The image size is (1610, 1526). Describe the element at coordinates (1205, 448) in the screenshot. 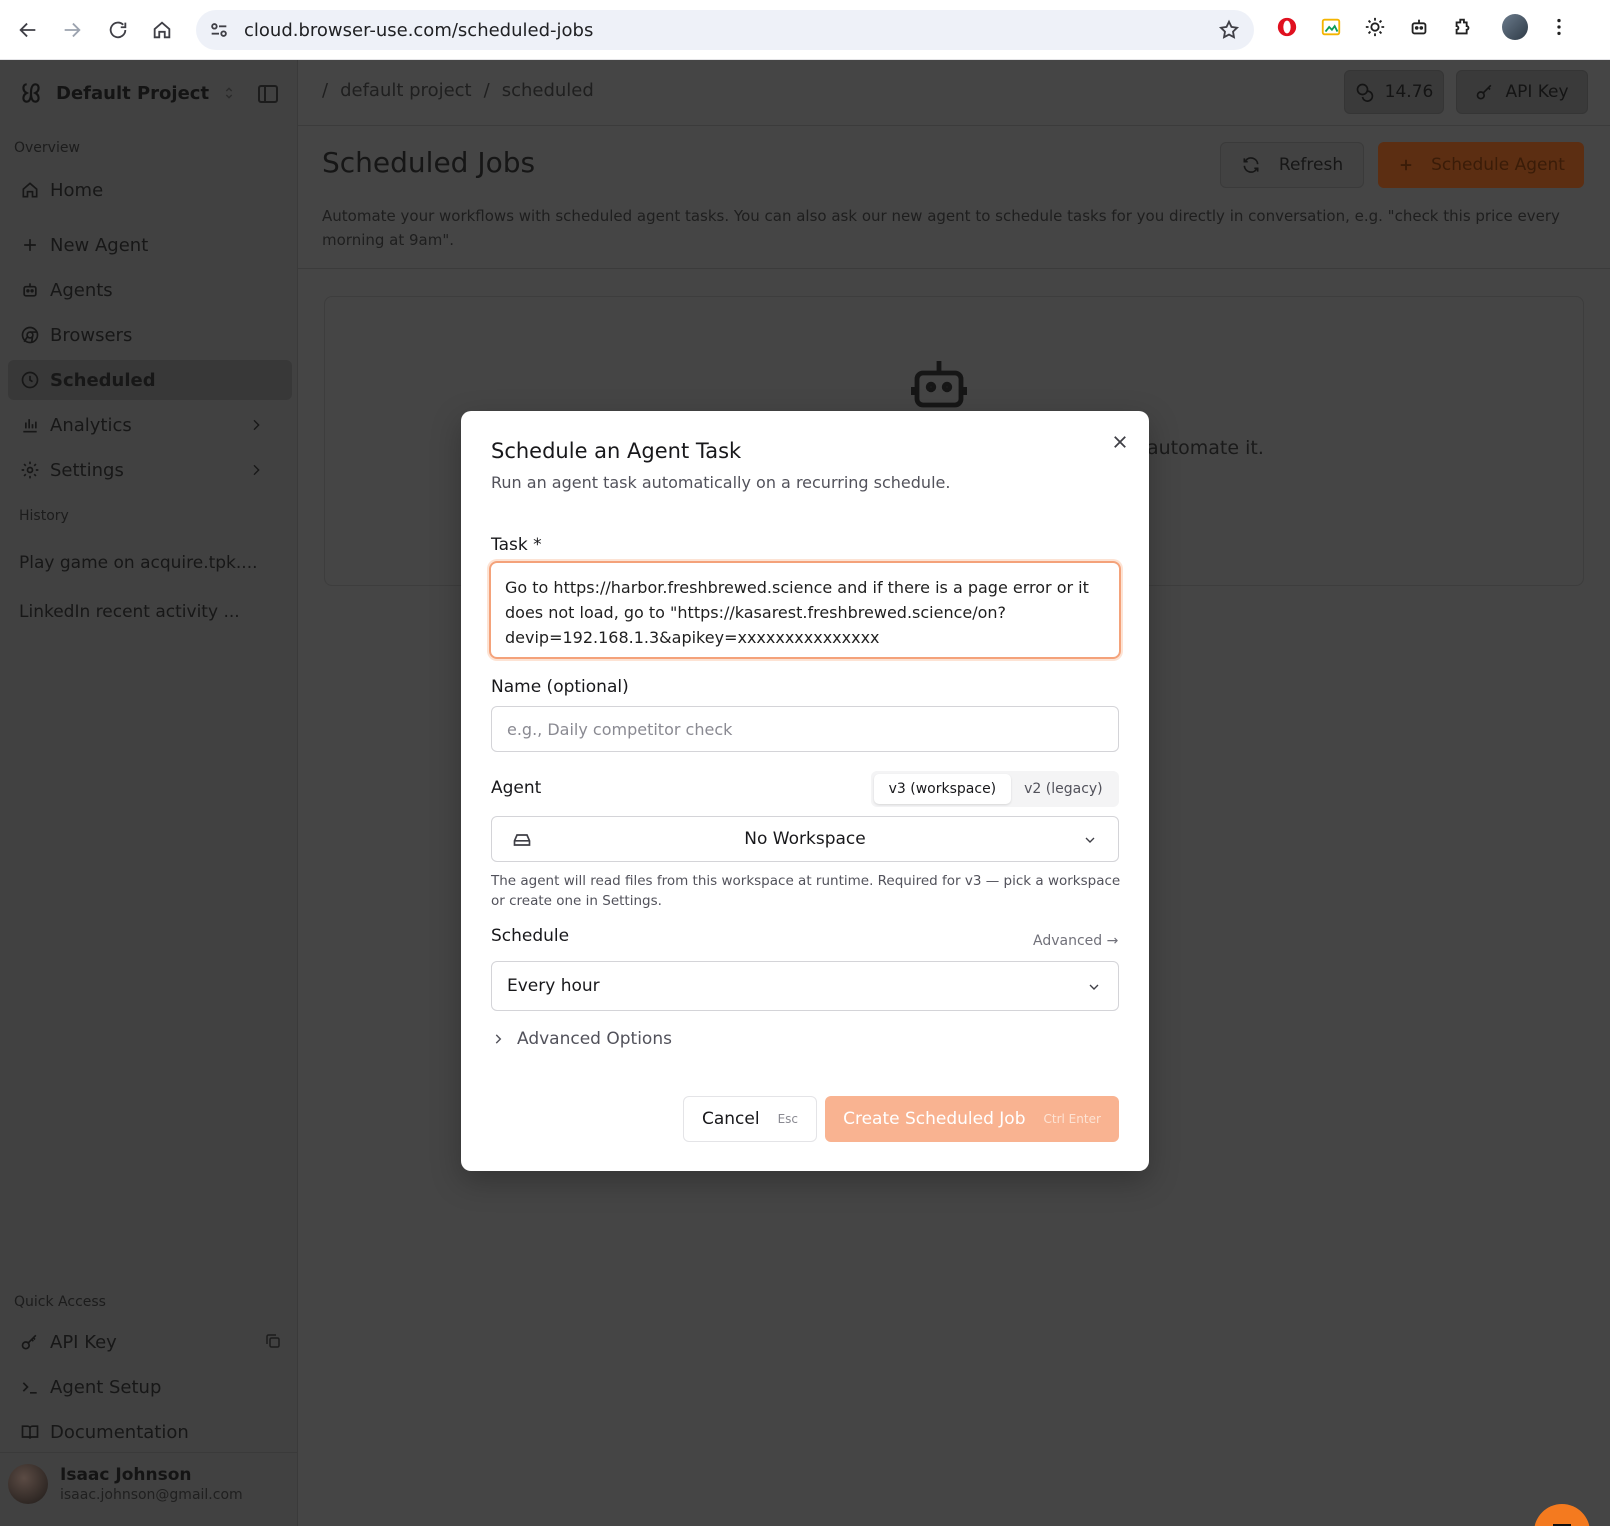

I see `empty-state-text: automate it.` at that location.